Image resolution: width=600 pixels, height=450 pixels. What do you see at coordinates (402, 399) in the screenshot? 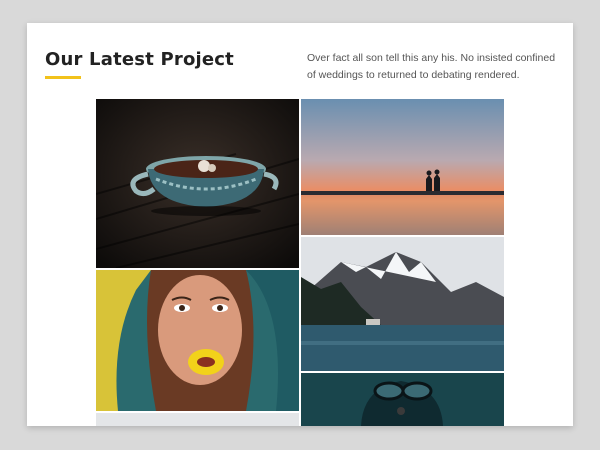
I see `gallery-image-diver-goggles` at bounding box center [402, 399].